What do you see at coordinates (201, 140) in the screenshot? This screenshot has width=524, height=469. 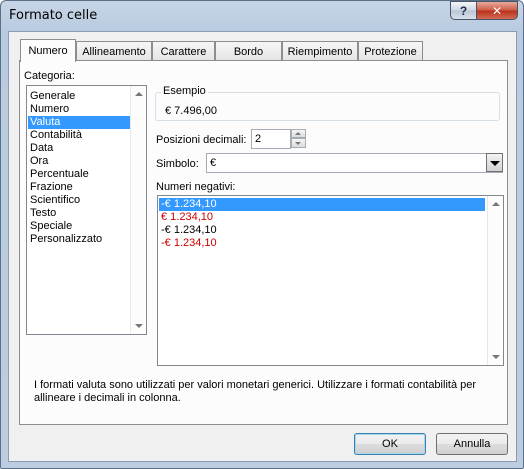 I see `decimals-label: Posizioni decimali:` at bounding box center [201, 140].